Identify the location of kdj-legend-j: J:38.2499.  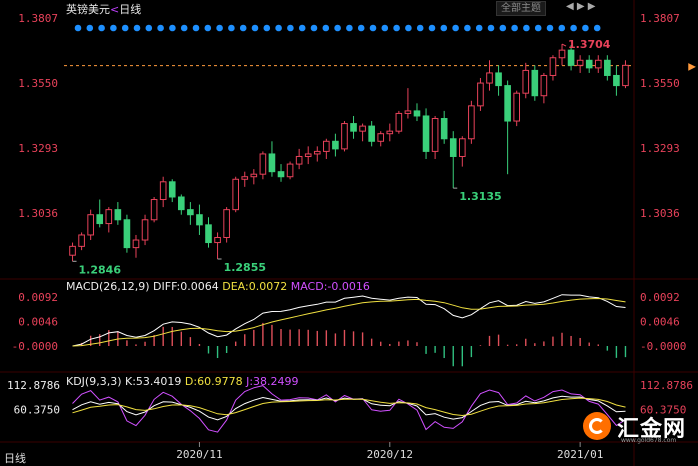
(272, 381).